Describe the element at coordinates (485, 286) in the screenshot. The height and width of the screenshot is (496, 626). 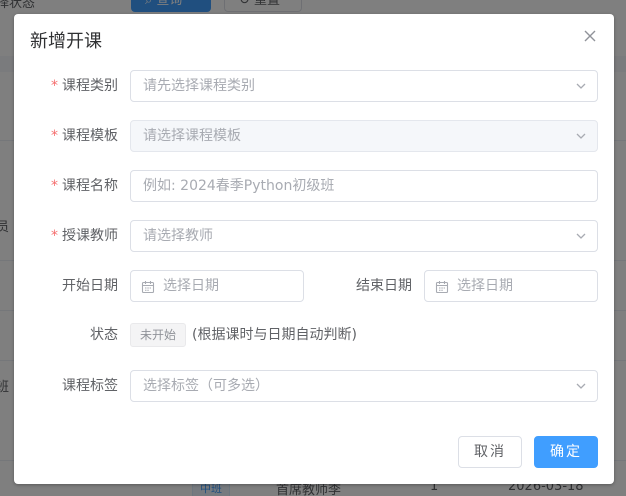
I see `end-date-placeholder: 选择日期` at that location.